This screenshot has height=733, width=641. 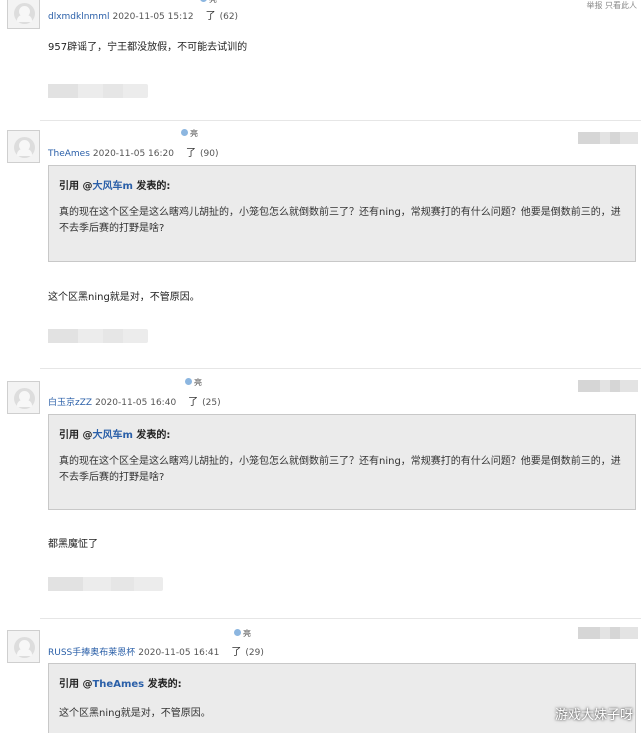 I want to click on liao-count: (29), so click(x=254, y=653).